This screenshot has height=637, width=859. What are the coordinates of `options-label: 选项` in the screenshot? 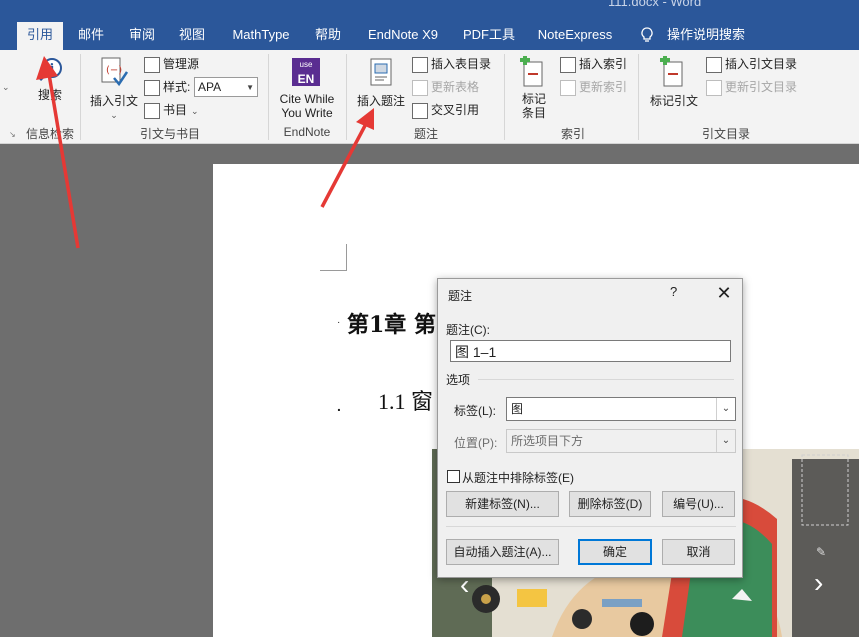 It's located at (458, 380).